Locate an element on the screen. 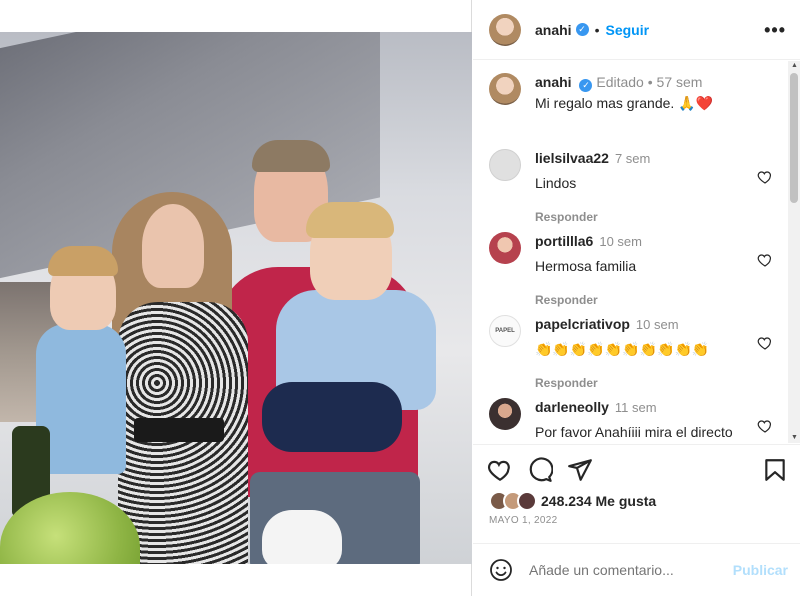  comment-text: Por favor Anahíiii mira el directo is located at coordinates (634, 432).